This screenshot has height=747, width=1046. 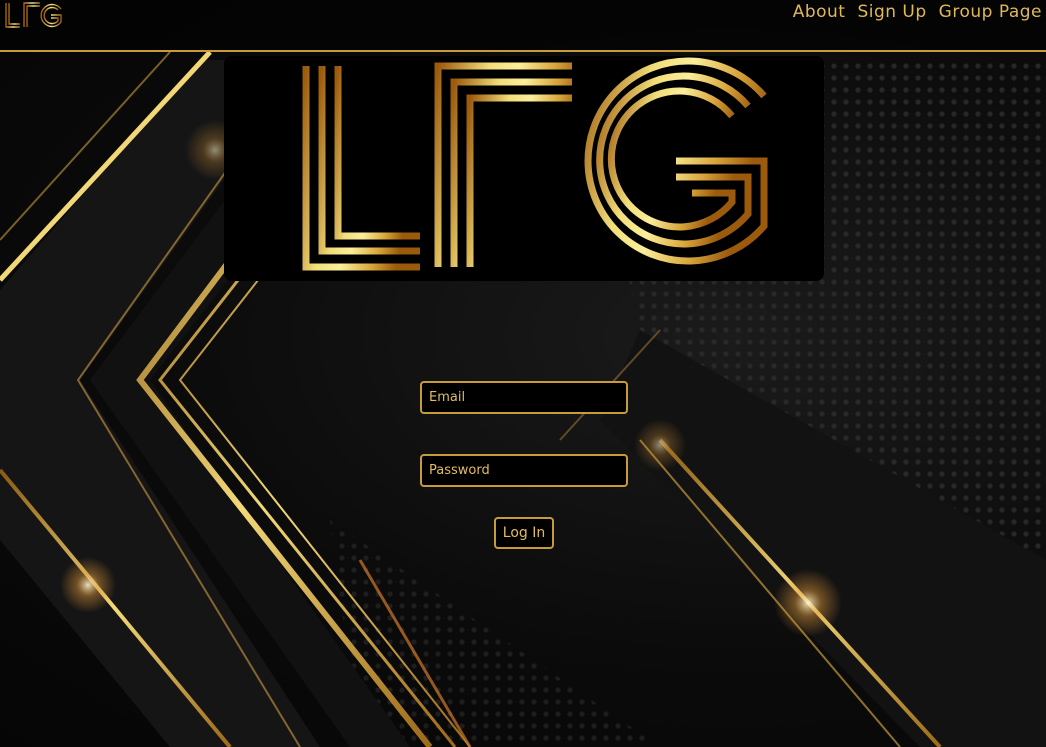 I want to click on nav-link-about: About, so click(x=819, y=12).